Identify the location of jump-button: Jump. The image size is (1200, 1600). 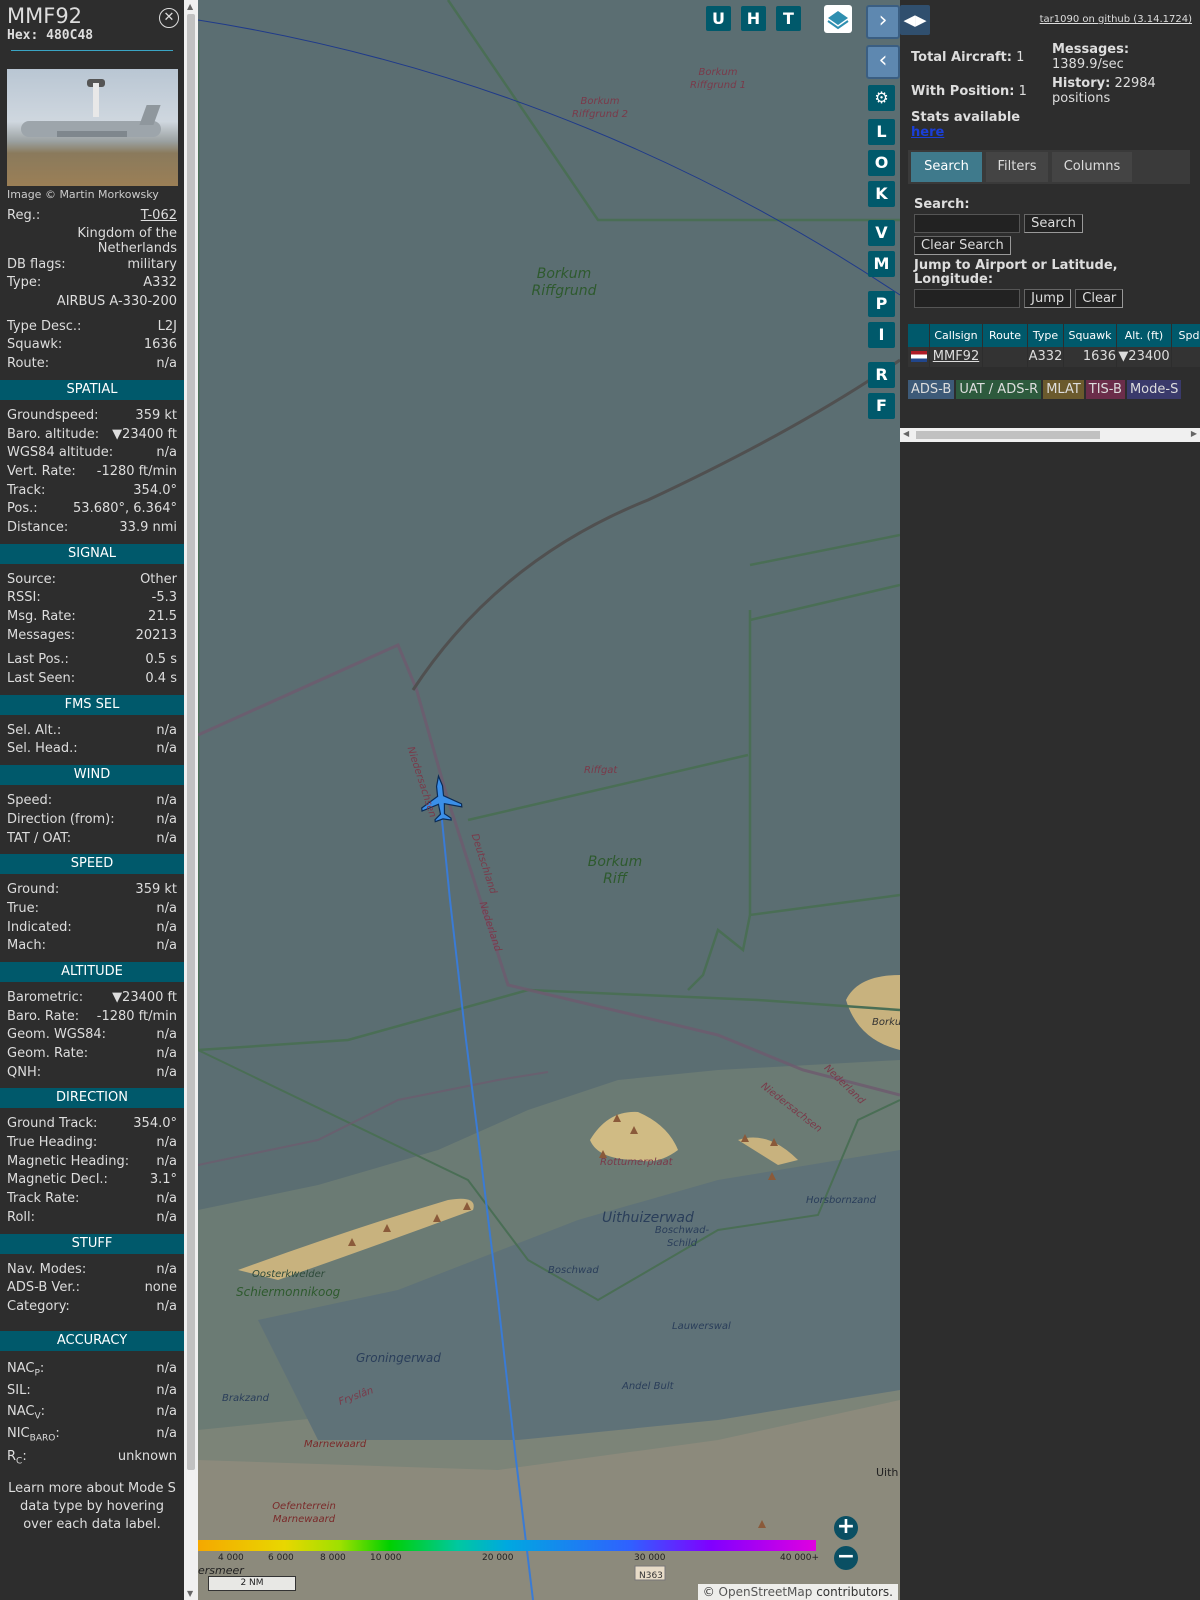
(1048, 298).